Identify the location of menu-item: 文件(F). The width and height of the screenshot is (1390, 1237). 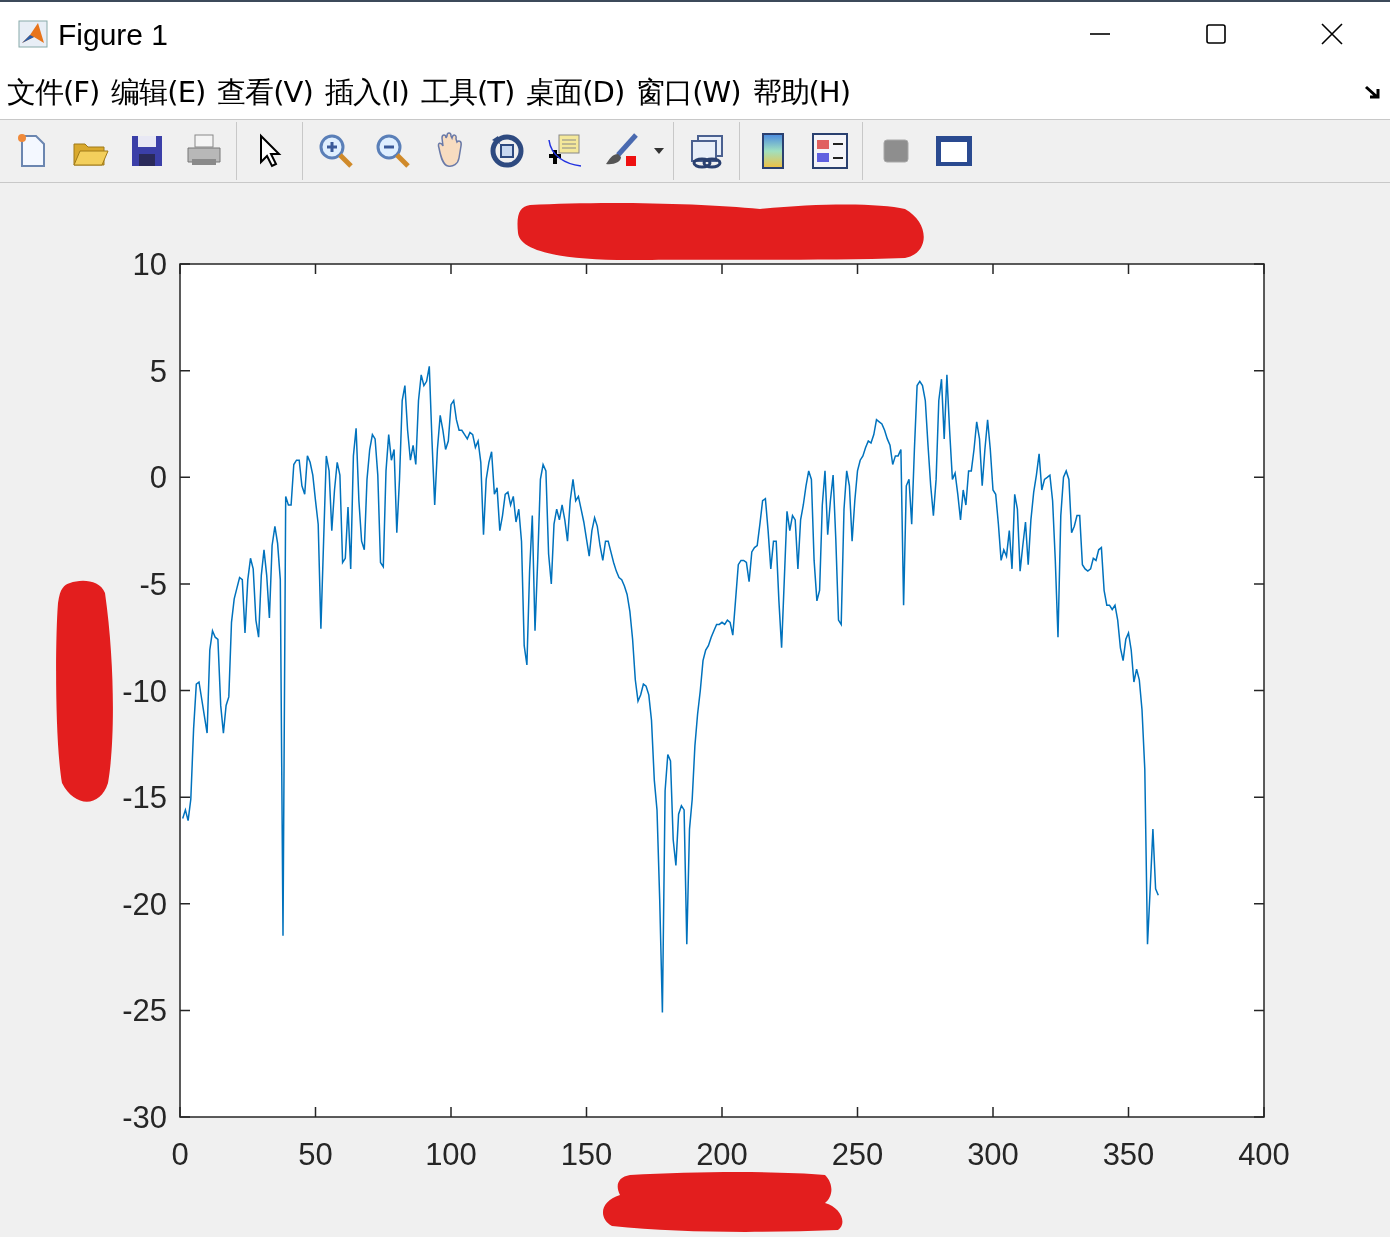
(56, 92).